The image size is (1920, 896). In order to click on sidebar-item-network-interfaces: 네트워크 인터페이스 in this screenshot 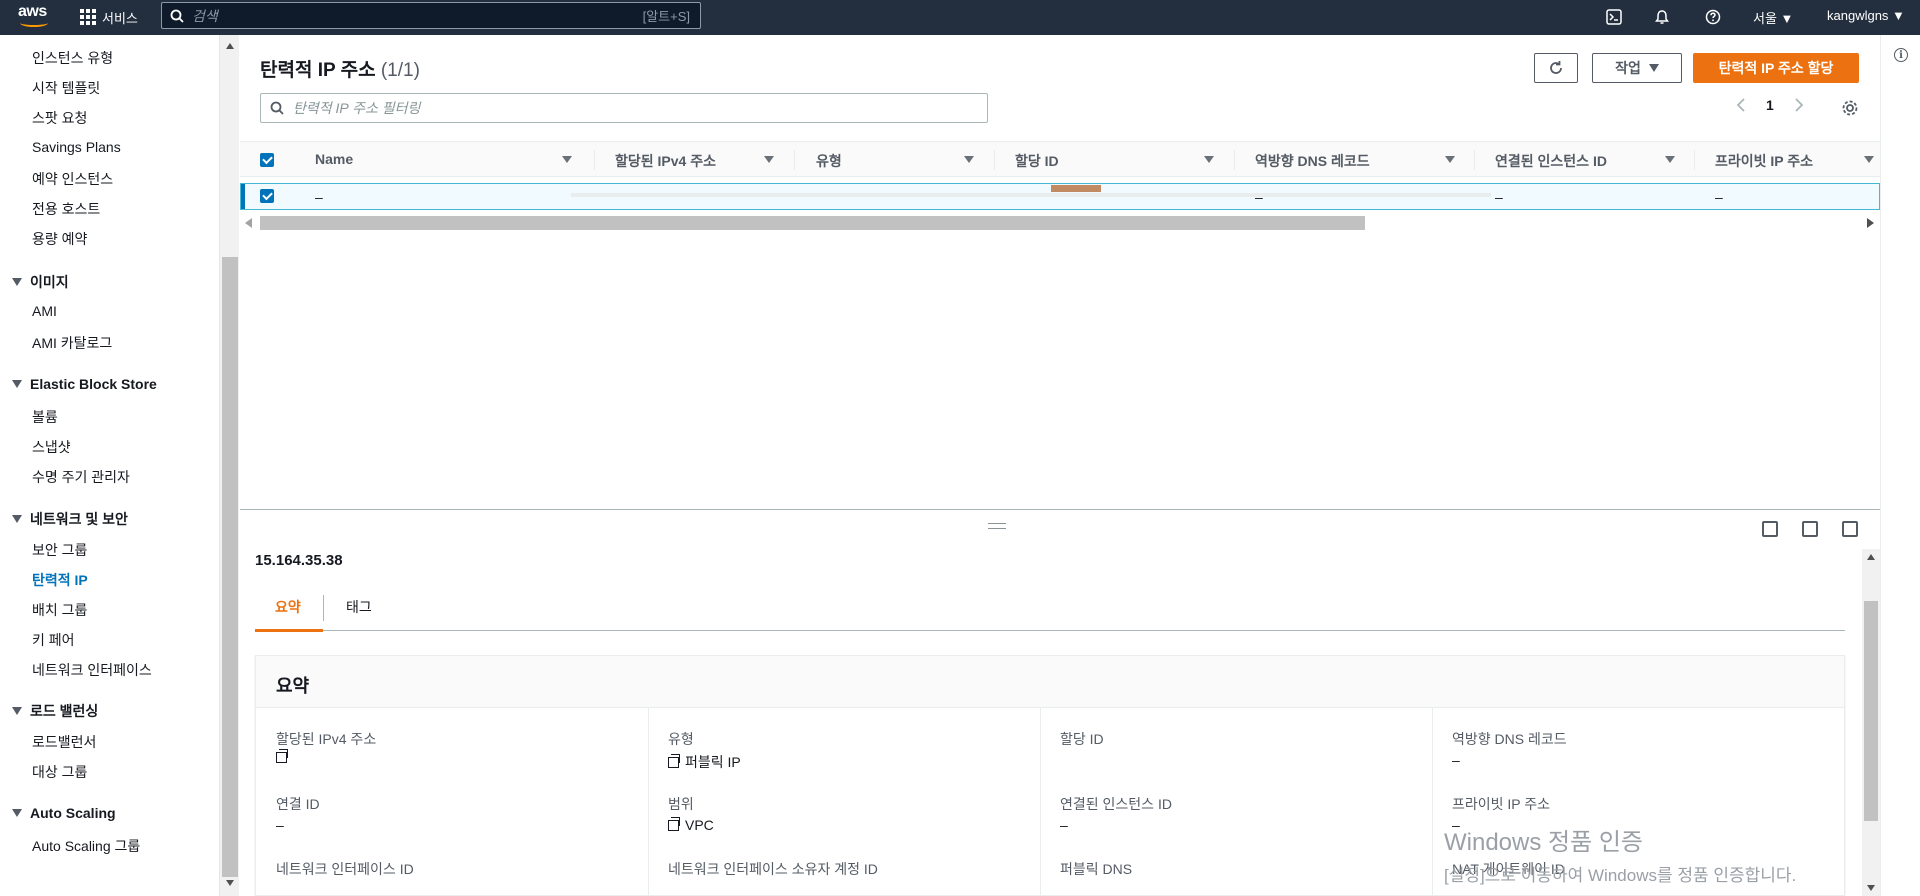, I will do `click(92, 670)`.